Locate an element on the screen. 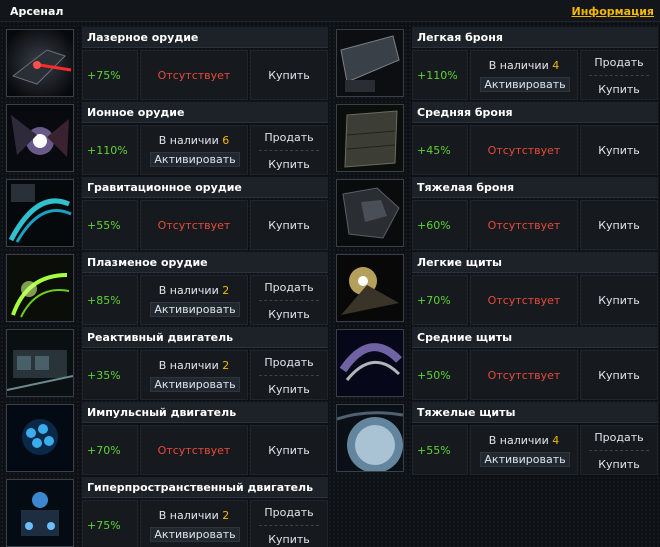 The height and width of the screenshot is (547, 660). light-shields-icon is located at coordinates (370, 288).